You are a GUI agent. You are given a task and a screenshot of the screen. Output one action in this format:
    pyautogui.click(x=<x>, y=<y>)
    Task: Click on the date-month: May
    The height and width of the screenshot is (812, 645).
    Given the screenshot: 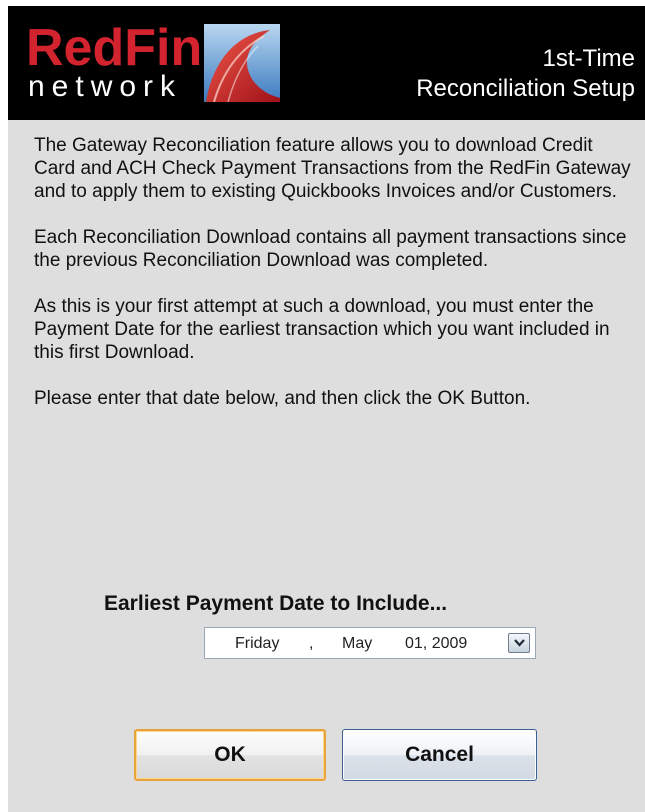 What is the action you would take?
    pyautogui.click(x=357, y=644)
    